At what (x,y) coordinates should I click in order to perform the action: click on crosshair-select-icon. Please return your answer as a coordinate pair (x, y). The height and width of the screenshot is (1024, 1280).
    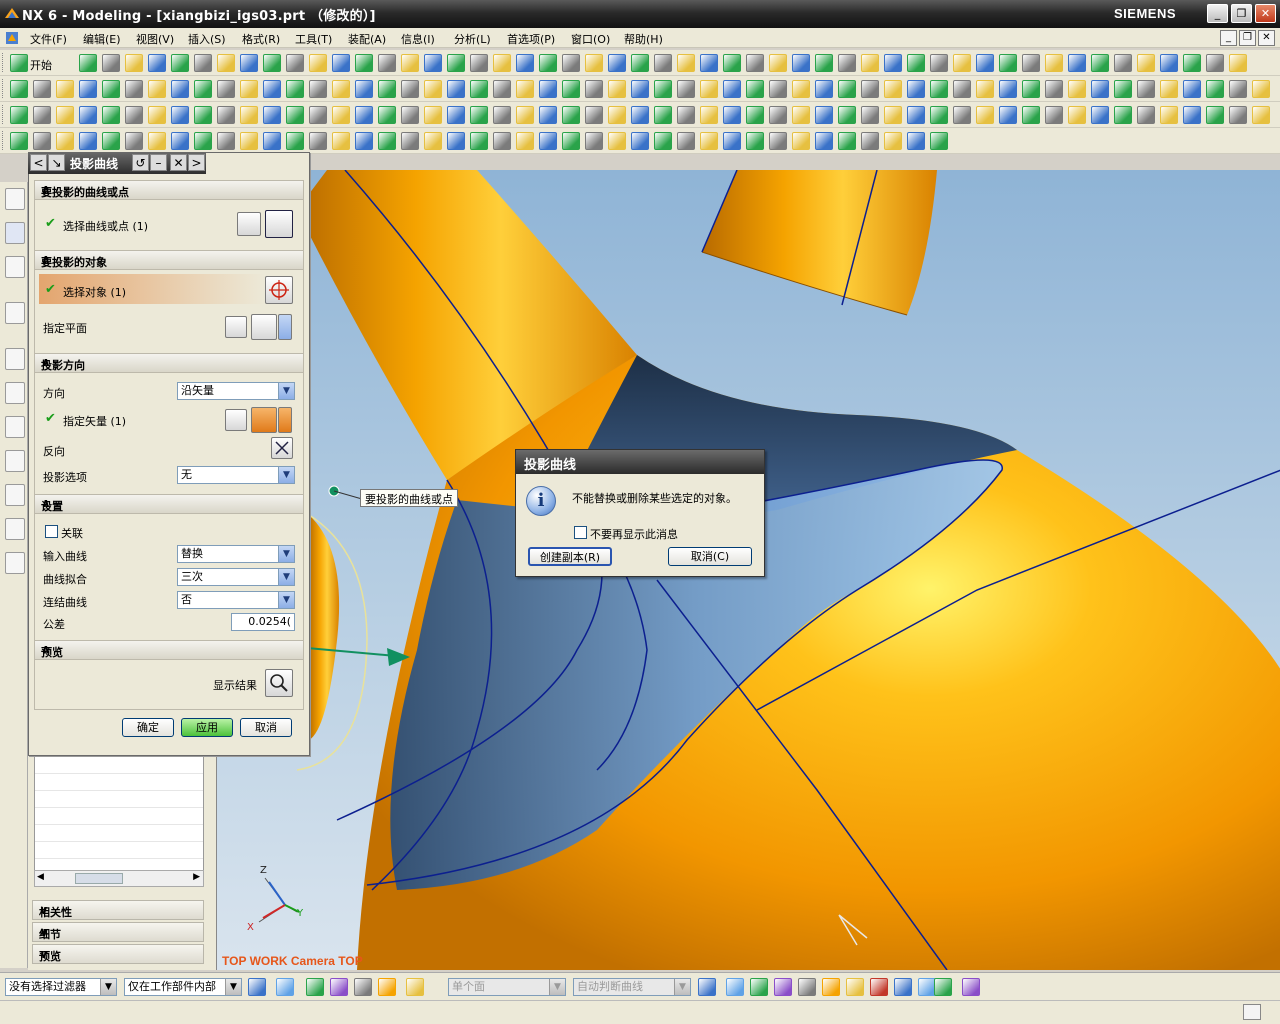
    Looking at the image, I should click on (279, 290).